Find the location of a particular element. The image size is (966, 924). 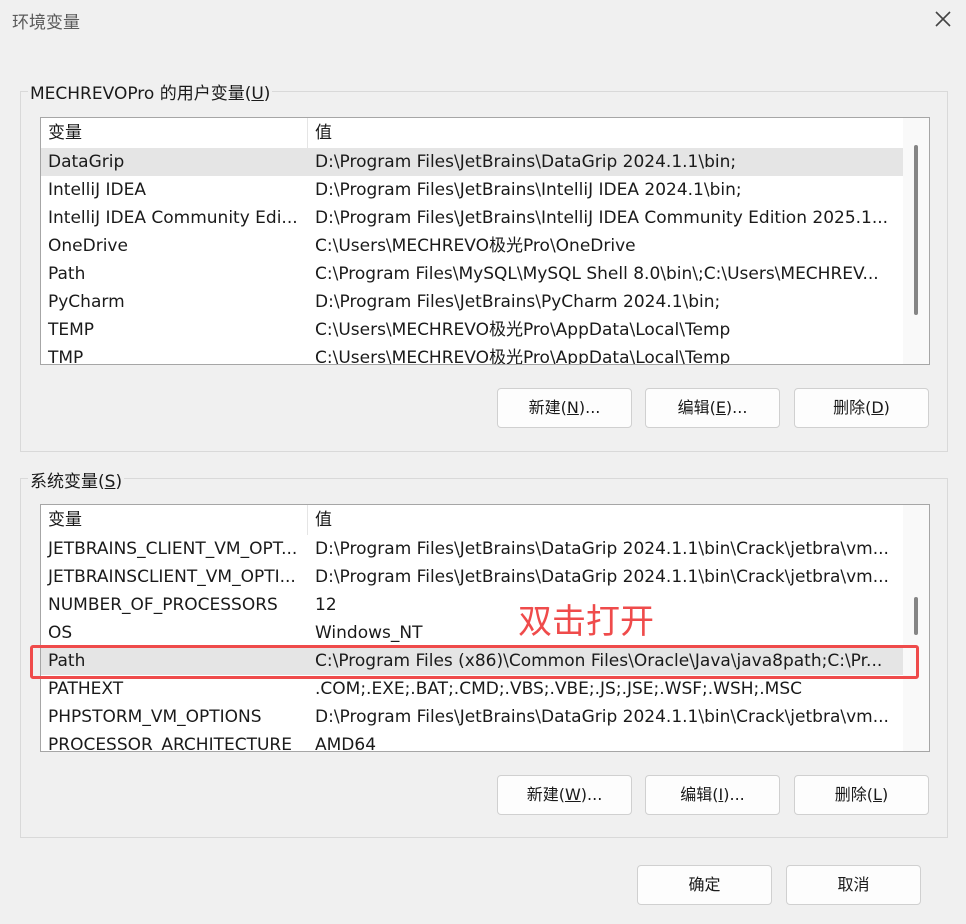

user-delete-button: 删除(D) is located at coordinates (861, 408).